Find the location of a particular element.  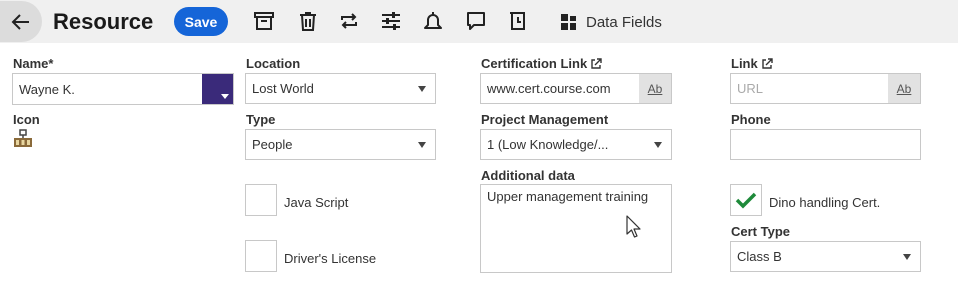

drivers-license-label: Driver's License is located at coordinates (330, 258).